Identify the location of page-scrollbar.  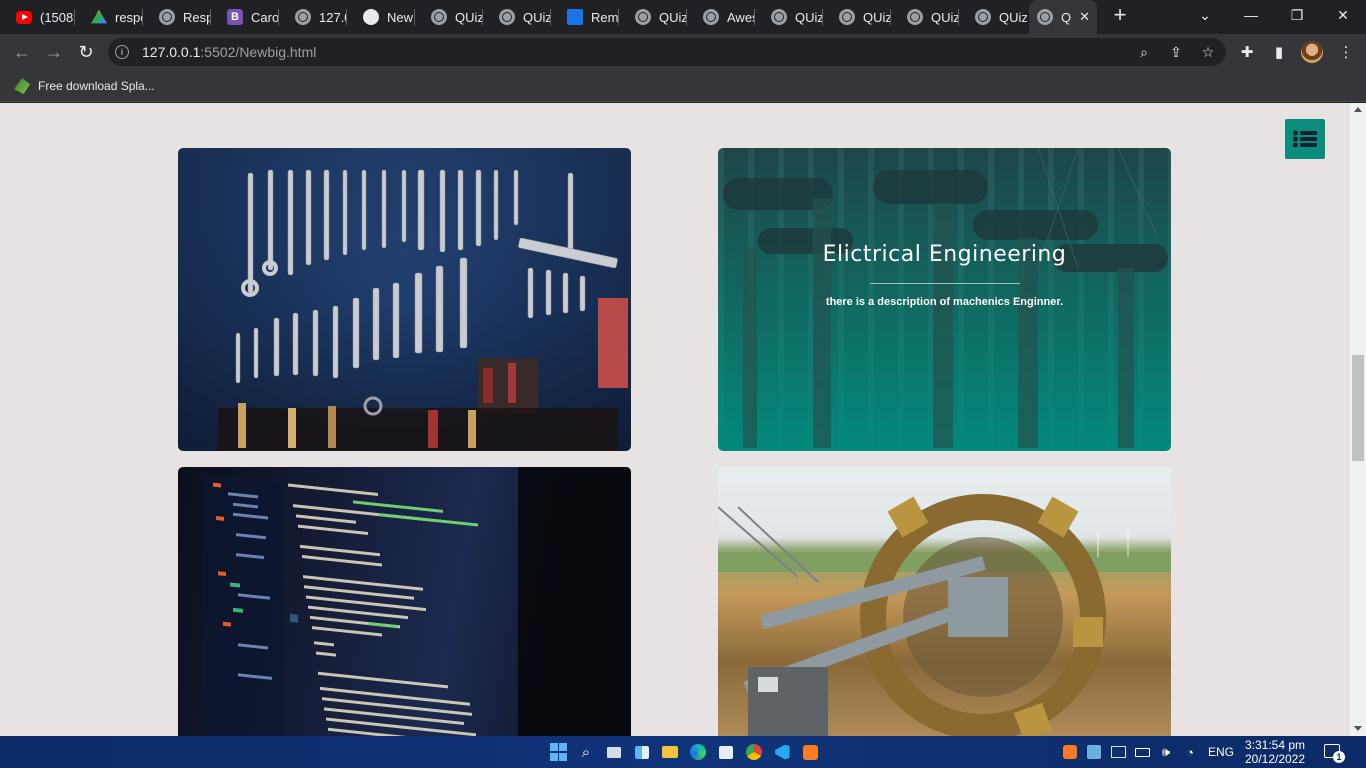
(1358, 419).